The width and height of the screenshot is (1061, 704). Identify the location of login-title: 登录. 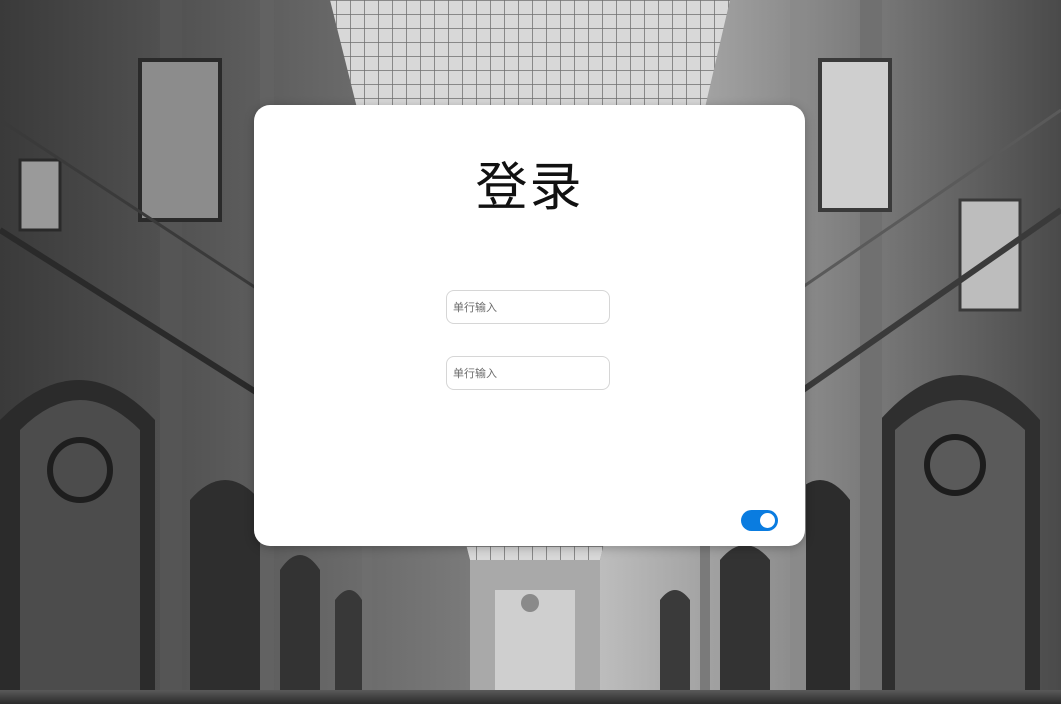
(529, 188).